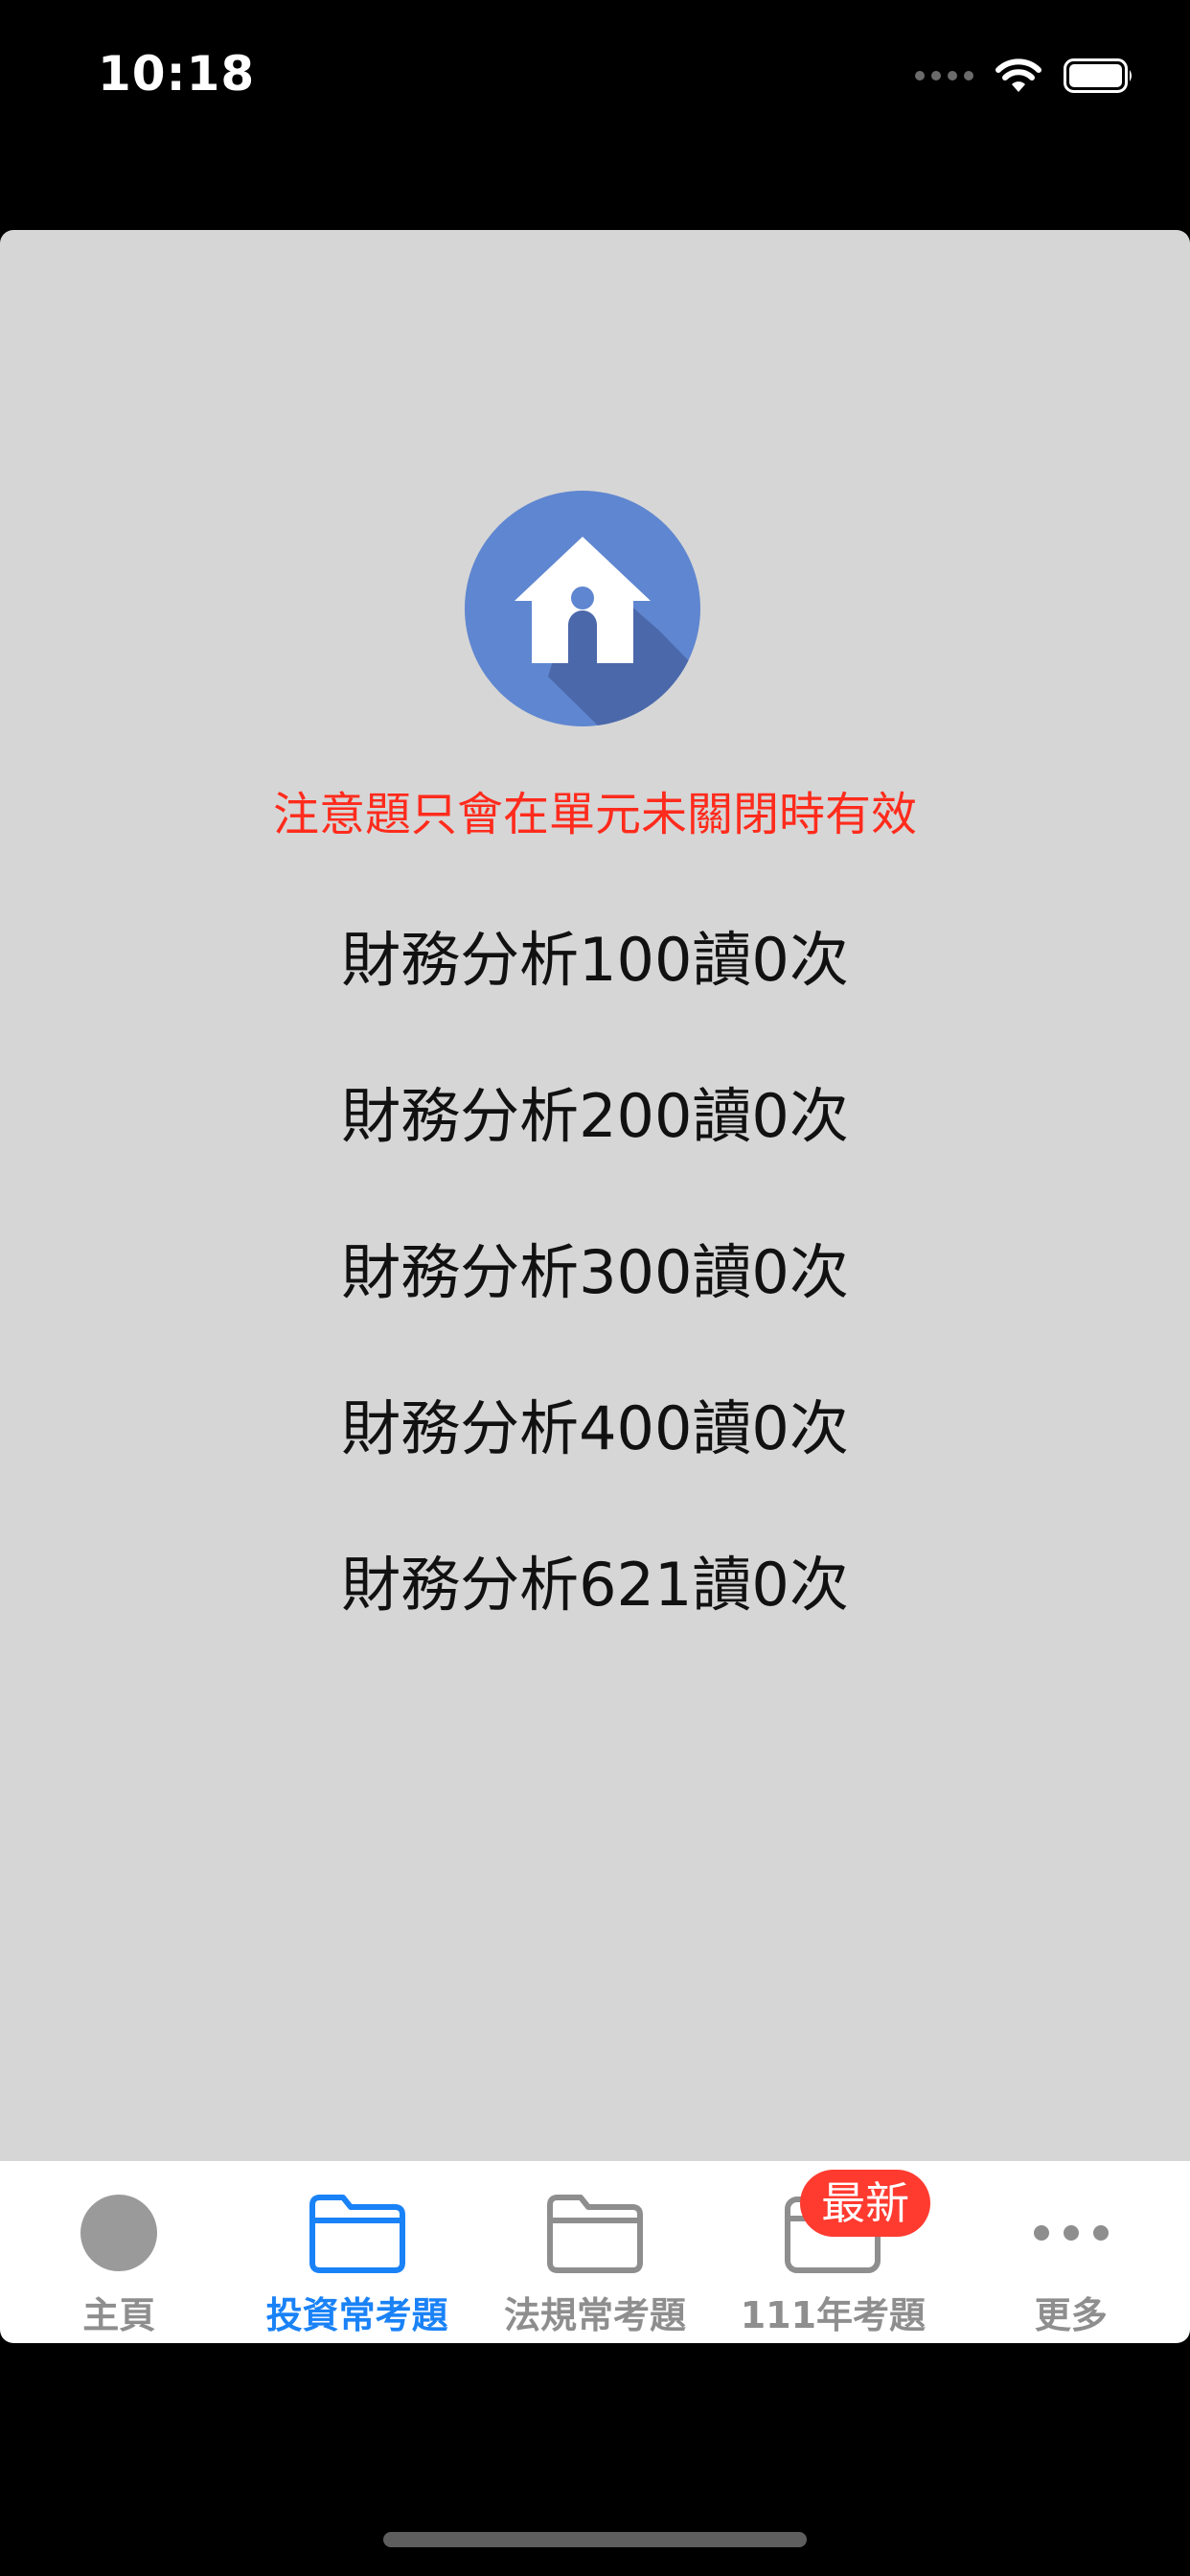 The image size is (1190, 2576). What do you see at coordinates (595, 76) in the screenshot?
I see `status-bar: 10:18` at bounding box center [595, 76].